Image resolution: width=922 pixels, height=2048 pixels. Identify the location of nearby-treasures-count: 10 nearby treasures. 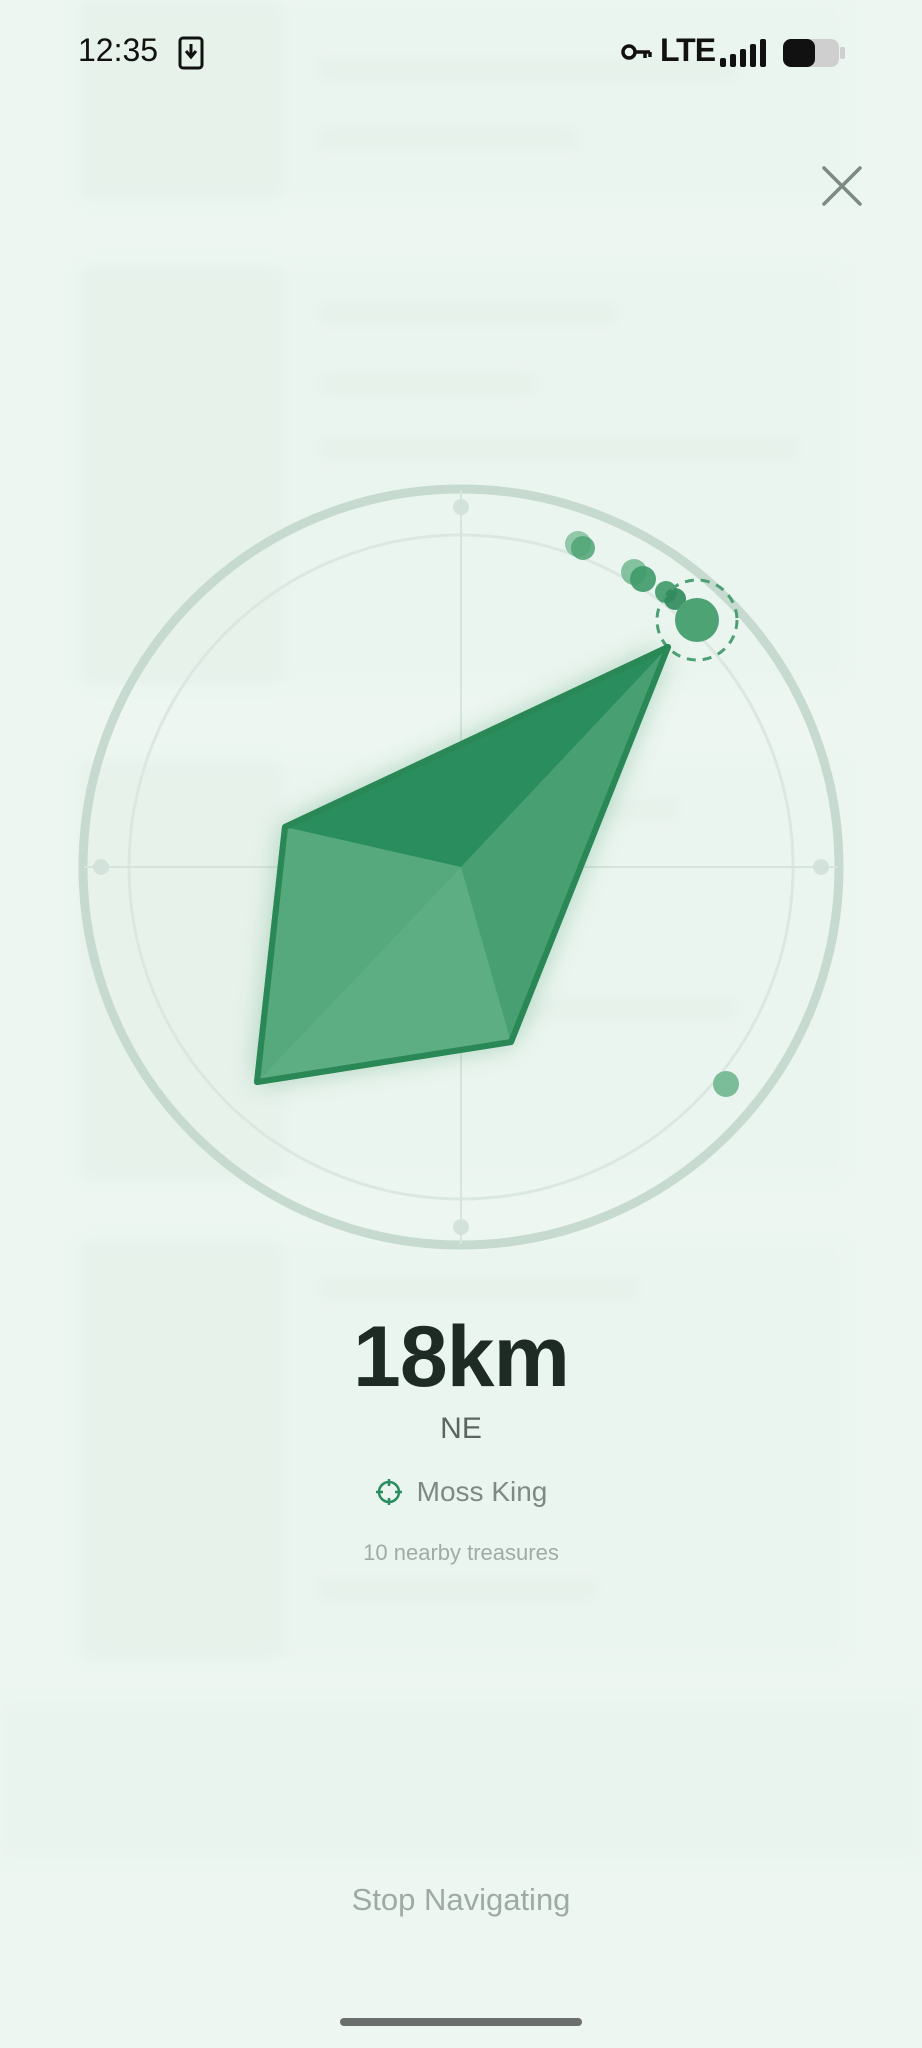
(461, 1552).